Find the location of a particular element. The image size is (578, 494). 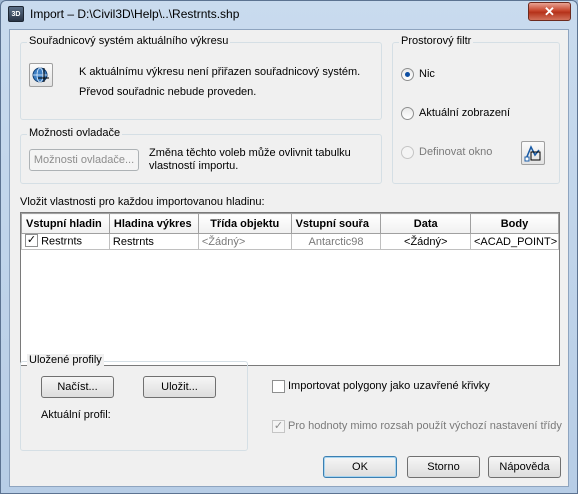

import-polygons-label: Importovat polygony jako uzavřené křivky is located at coordinates (389, 386).